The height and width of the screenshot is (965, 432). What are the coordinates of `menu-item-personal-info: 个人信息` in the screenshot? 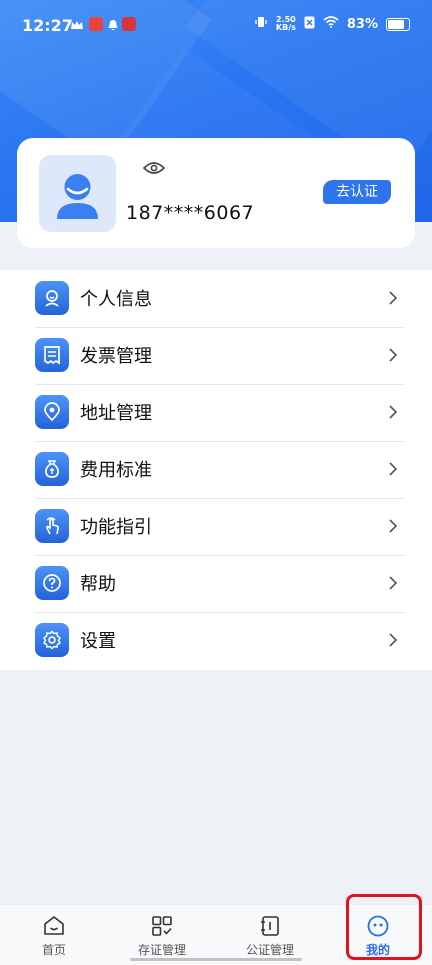 It's located at (219, 299).